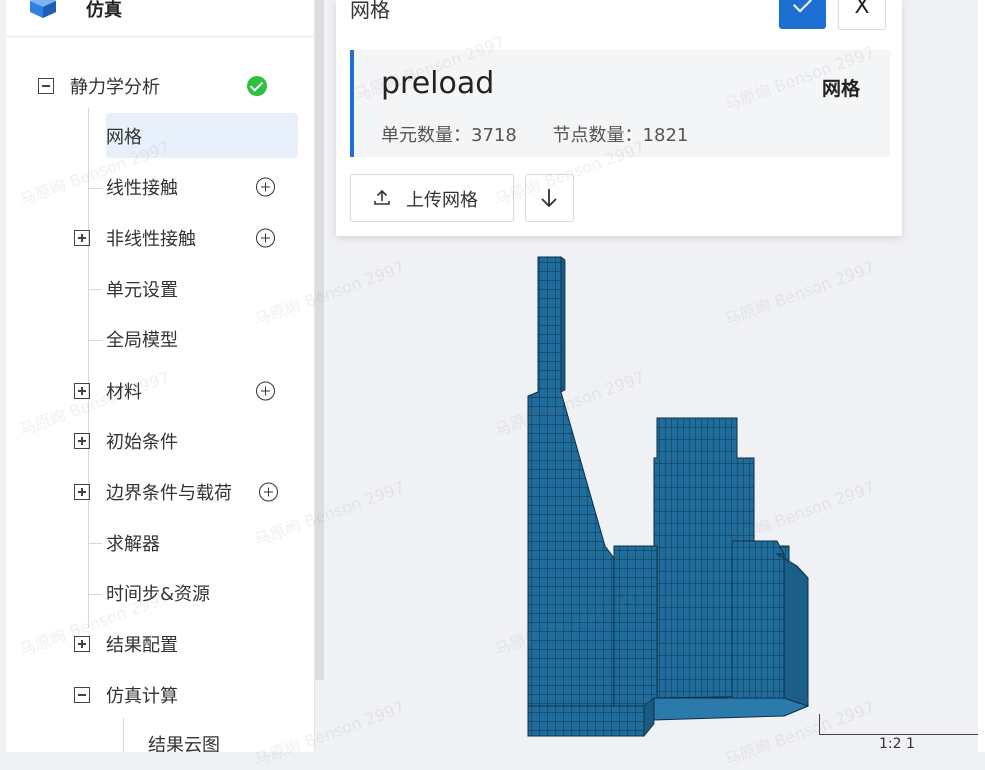 The height and width of the screenshot is (770, 985). Describe the element at coordinates (382, 197) in the screenshot. I see `upload-icon` at that location.